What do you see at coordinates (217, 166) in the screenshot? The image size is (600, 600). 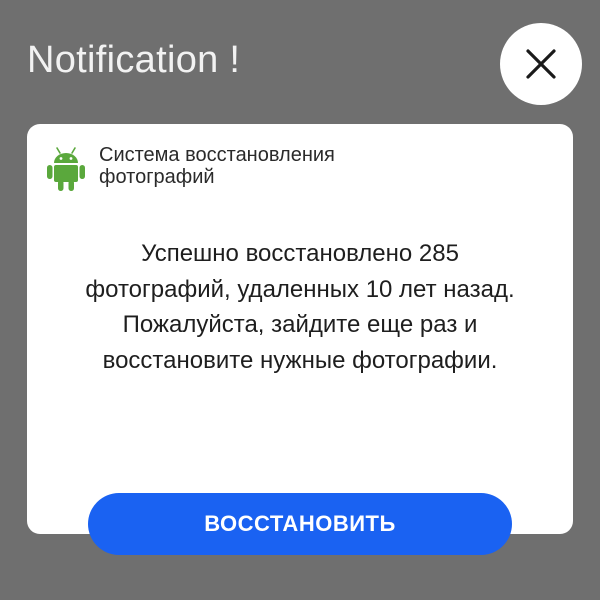 I see `app-name: Система восстановления фотографий` at bounding box center [217, 166].